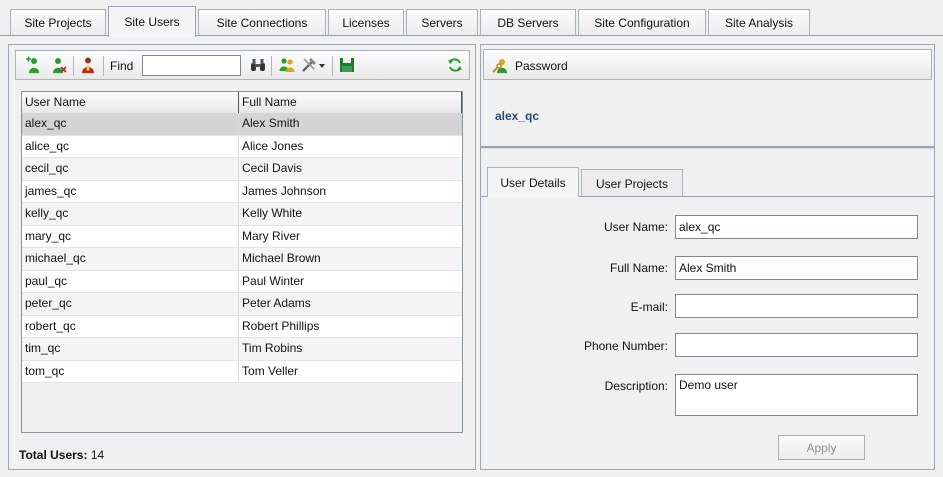 This screenshot has width=943, height=477. Describe the element at coordinates (707, 64) in the screenshot. I see `details-toolbar: Password` at that location.